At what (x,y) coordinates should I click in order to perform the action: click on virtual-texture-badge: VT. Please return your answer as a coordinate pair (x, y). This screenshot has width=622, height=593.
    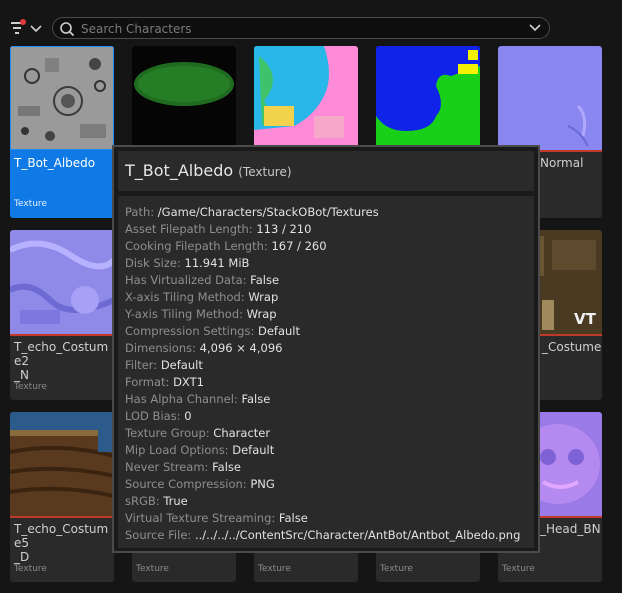
    Looking at the image, I should click on (585, 319).